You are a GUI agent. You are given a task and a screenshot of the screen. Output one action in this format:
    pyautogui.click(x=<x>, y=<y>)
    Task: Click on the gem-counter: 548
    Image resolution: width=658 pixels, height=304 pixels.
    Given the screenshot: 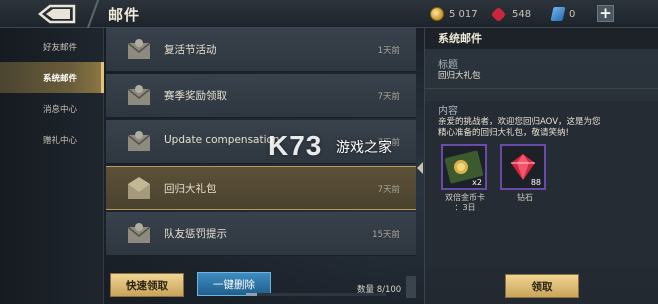 What is the action you would take?
    pyautogui.click(x=511, y=14)
    